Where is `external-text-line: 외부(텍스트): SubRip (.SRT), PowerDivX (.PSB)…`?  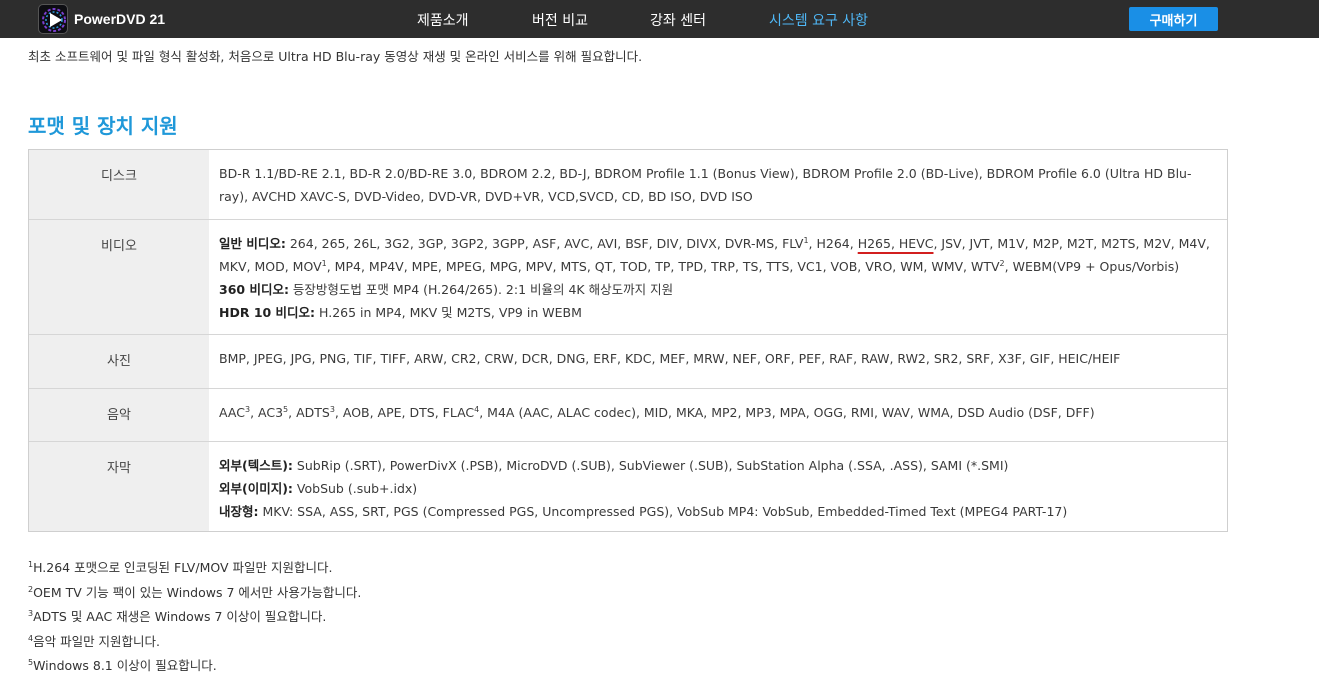 external-text-line: 외부(텍스트): SubRip (.SRT), PowerDivX (.PSB)… is located at coordinates (614, 465).